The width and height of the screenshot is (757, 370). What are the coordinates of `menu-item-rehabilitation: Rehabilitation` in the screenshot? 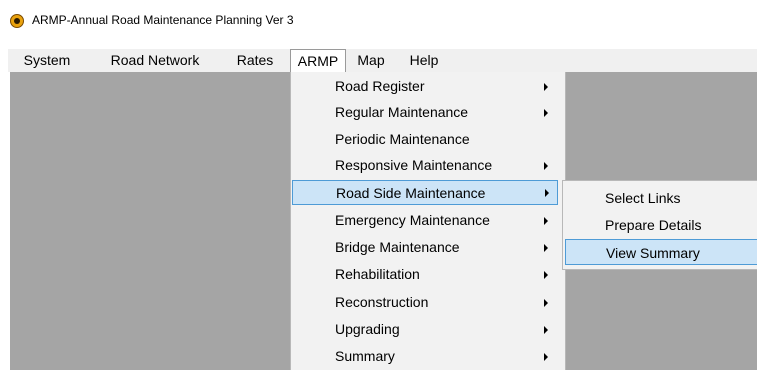 It's located at (428, 274).